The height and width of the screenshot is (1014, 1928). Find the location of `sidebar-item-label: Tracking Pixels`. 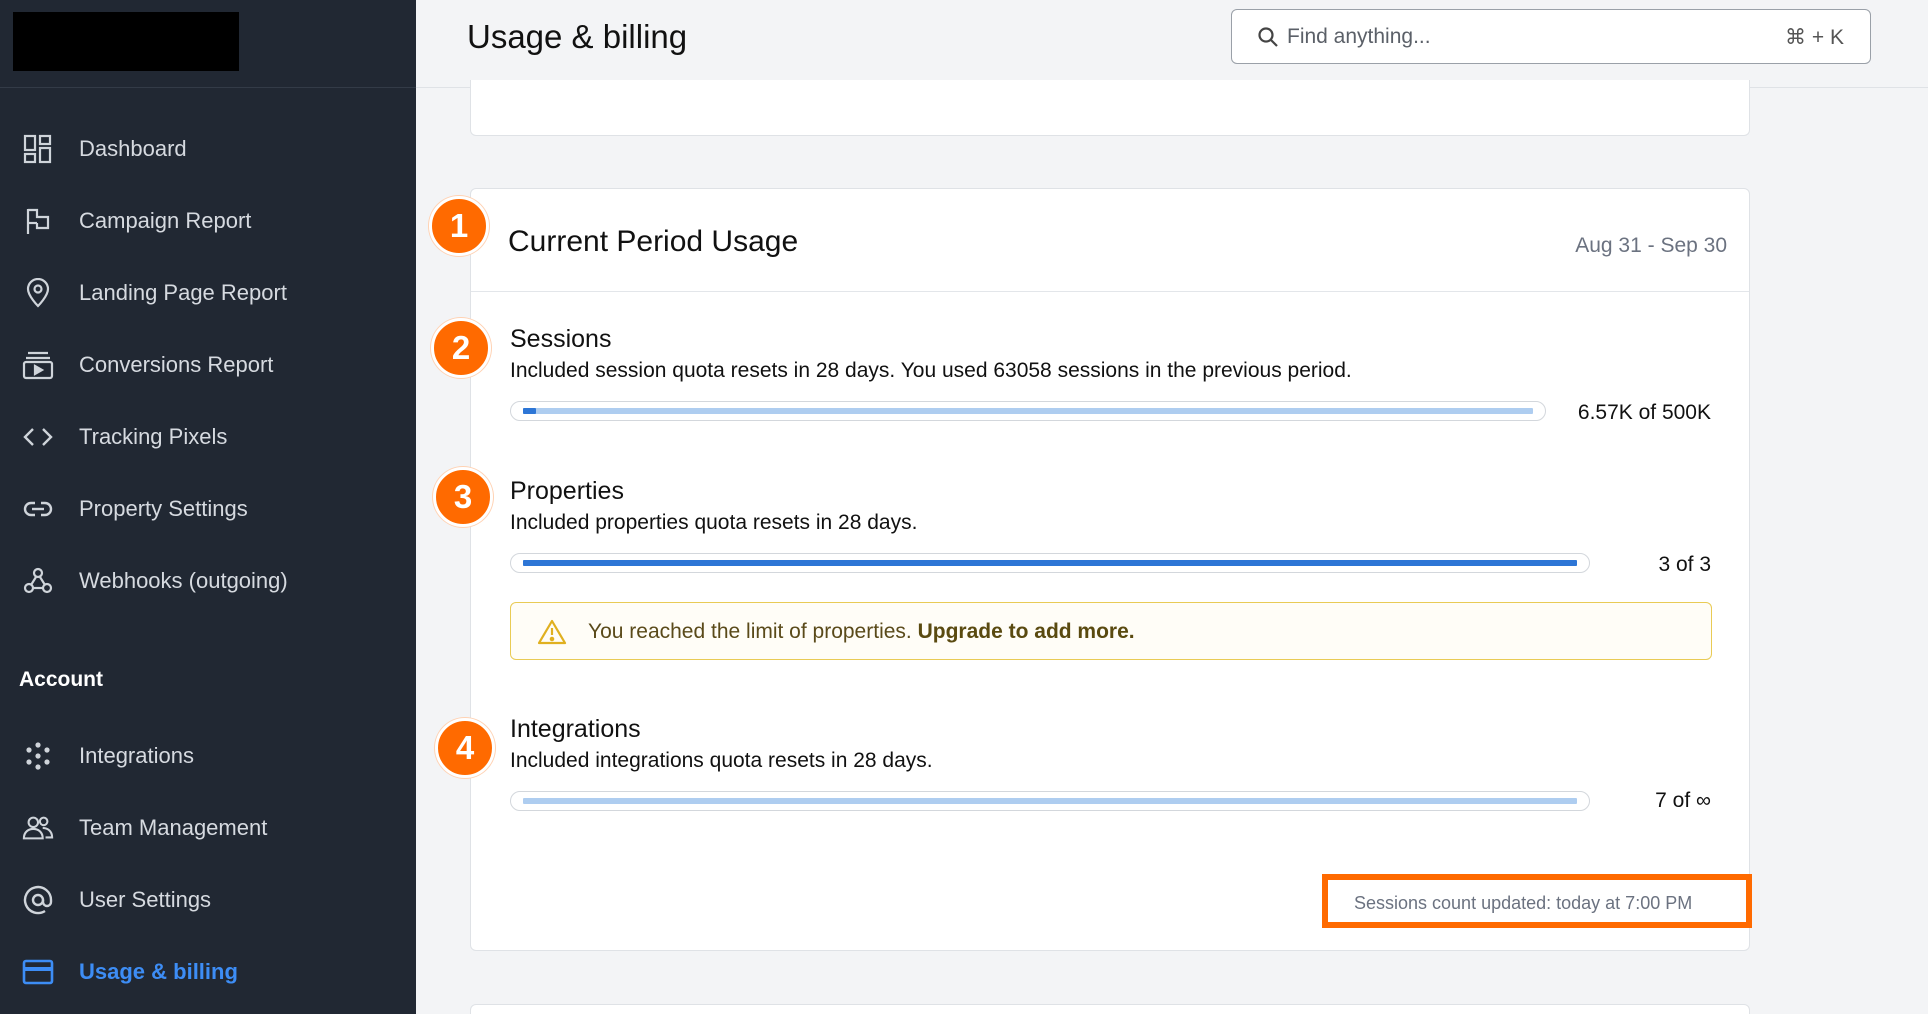

sidebar-item-label: Tracking Pixels is located at coordinates (153, 436).